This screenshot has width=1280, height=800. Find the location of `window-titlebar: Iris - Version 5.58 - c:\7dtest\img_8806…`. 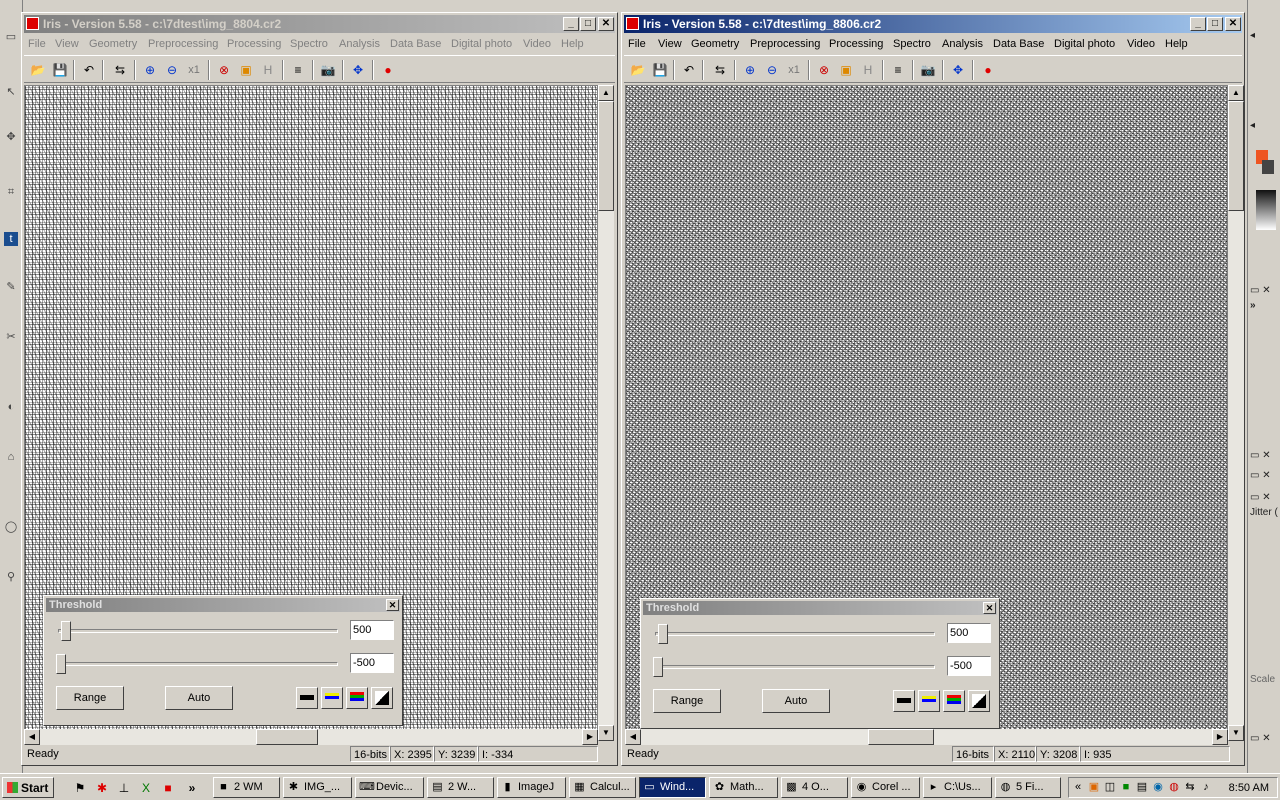

window-titlebar: Iris - Version 5.58 - c:\7dtest\img_8806… is located at coordinates (933, 24).